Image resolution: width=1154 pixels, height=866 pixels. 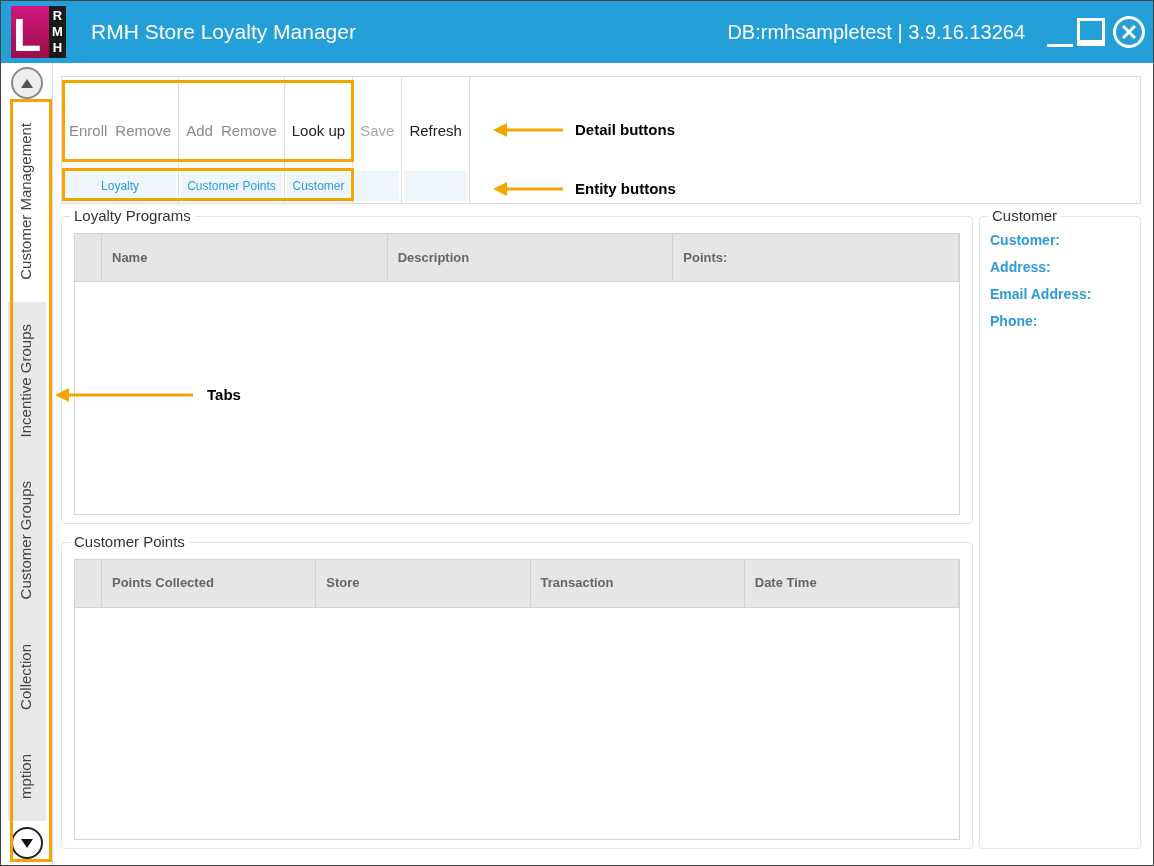 I want to click on entity-button: Loyalty, so click(x=120, y=186).